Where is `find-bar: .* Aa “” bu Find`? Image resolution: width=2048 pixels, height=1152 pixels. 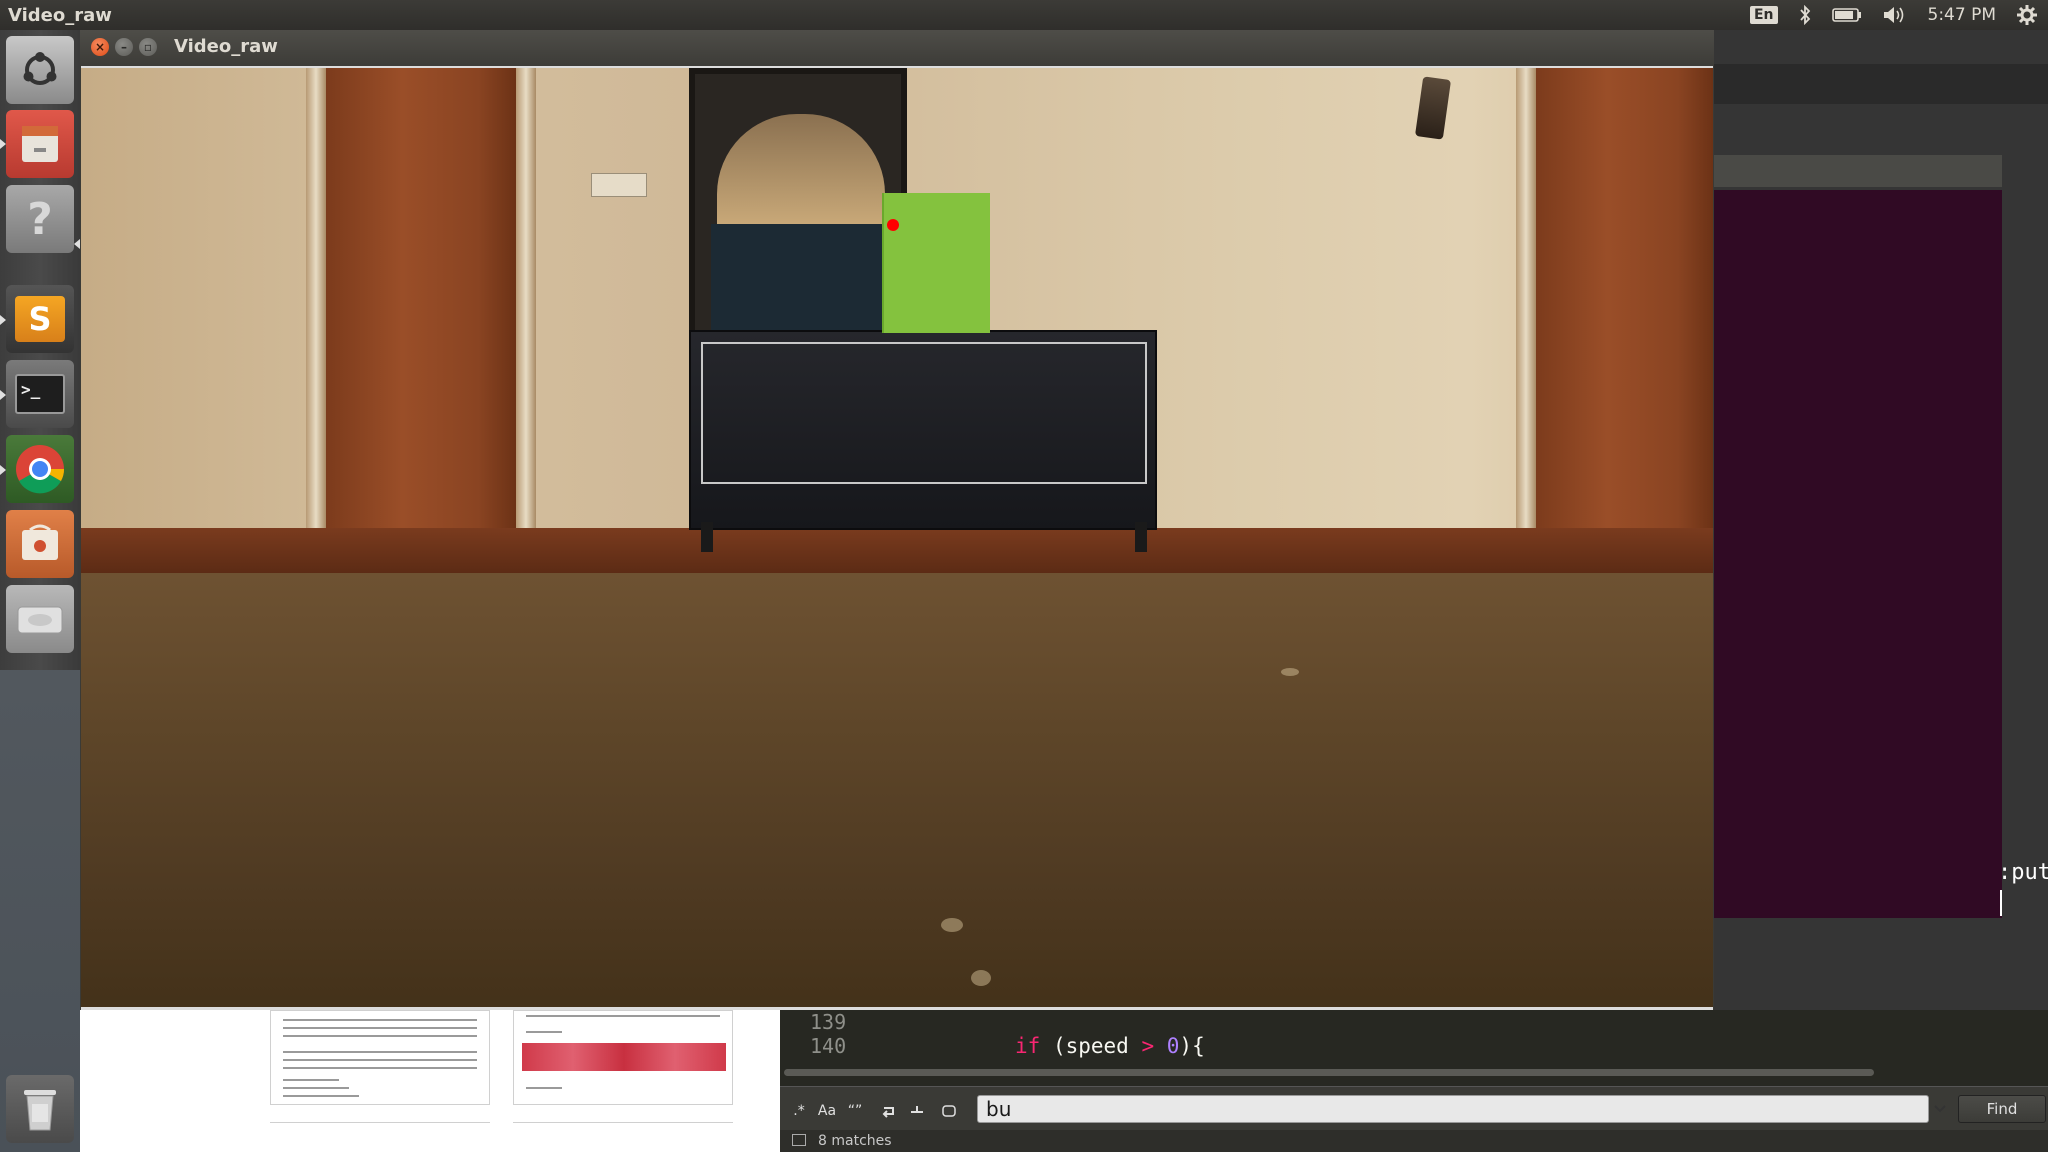
find-bar: .* Aa “” bu Find is located at coordinates (1414, 1108).